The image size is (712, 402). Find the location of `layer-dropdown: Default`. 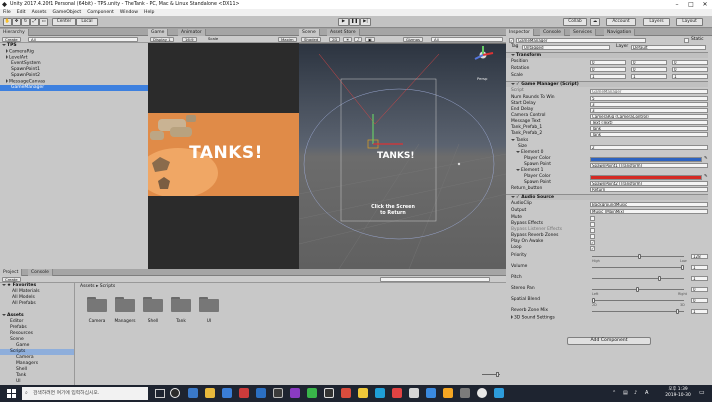

layer-dropdown: Default is located at coordinates (668, 47).